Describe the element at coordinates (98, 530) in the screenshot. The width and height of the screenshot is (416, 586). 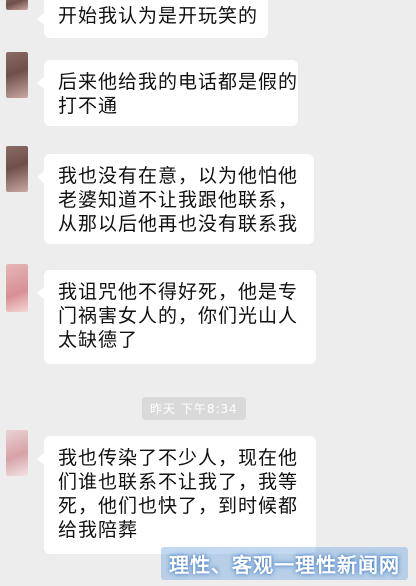
I see `message-text: 给我陪葬` at that location.